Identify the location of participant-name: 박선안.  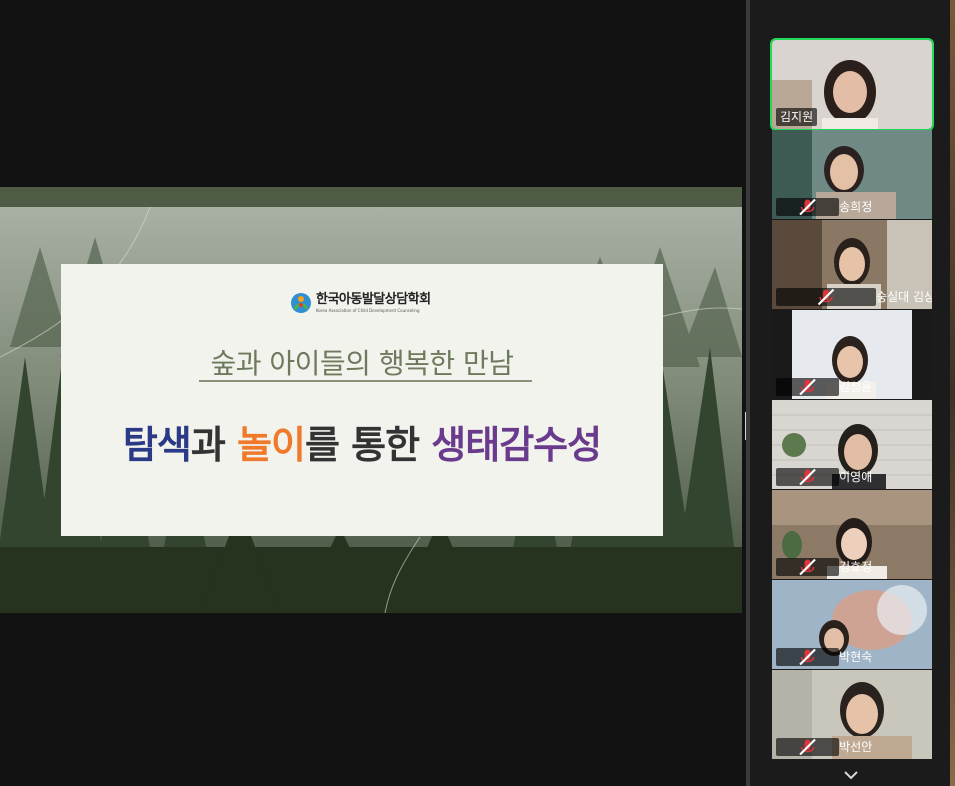
(856, 747).